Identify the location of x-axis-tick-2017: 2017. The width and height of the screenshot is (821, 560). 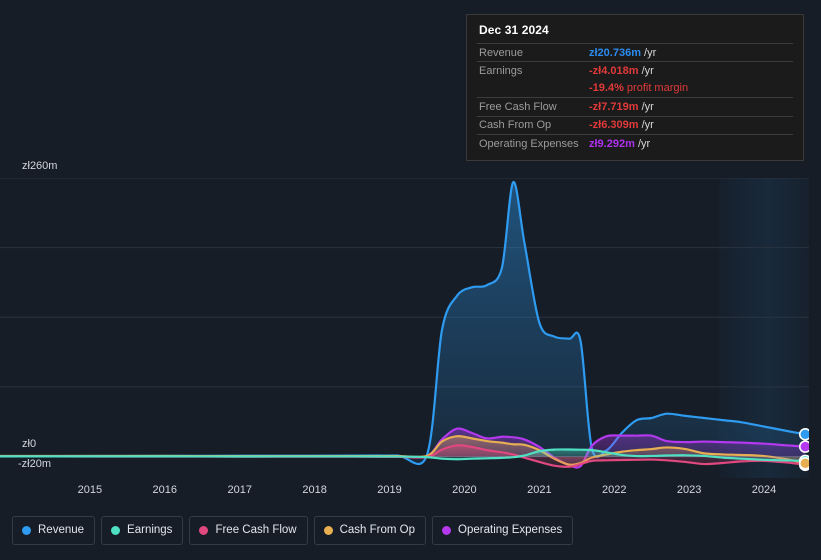
(239, 490).